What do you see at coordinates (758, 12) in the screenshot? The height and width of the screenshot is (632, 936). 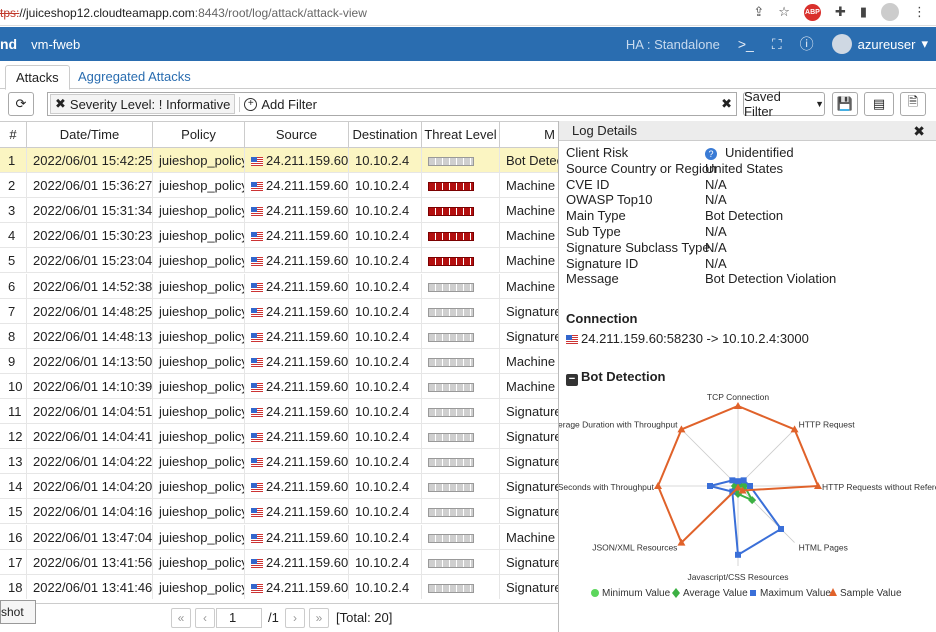 I see `share-icon: ⇪` at bounding box center [758, 12].